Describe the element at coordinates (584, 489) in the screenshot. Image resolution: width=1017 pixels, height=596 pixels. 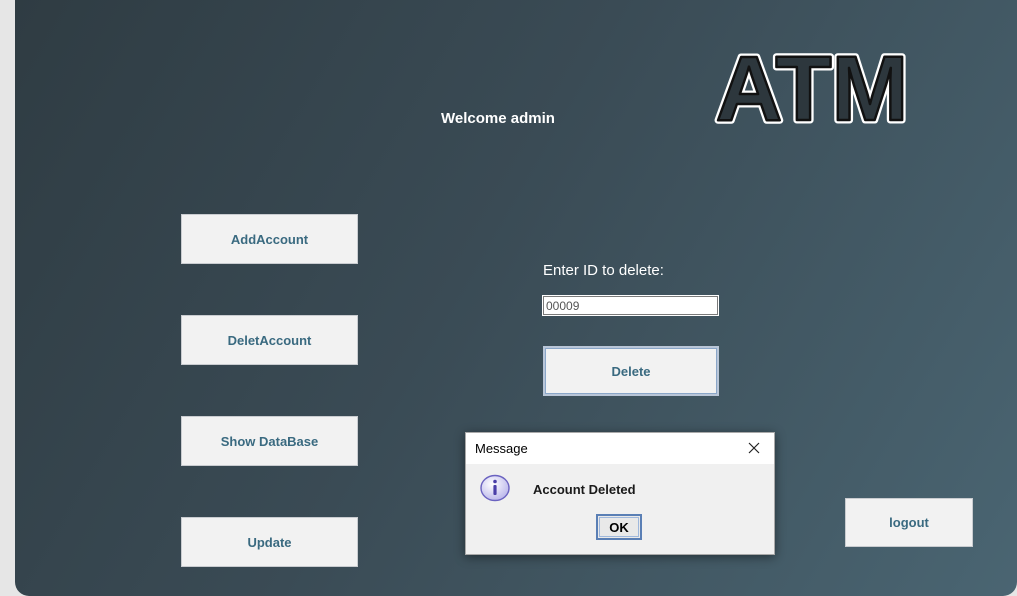
I see `dialog-message: Account Deleted` at that location.